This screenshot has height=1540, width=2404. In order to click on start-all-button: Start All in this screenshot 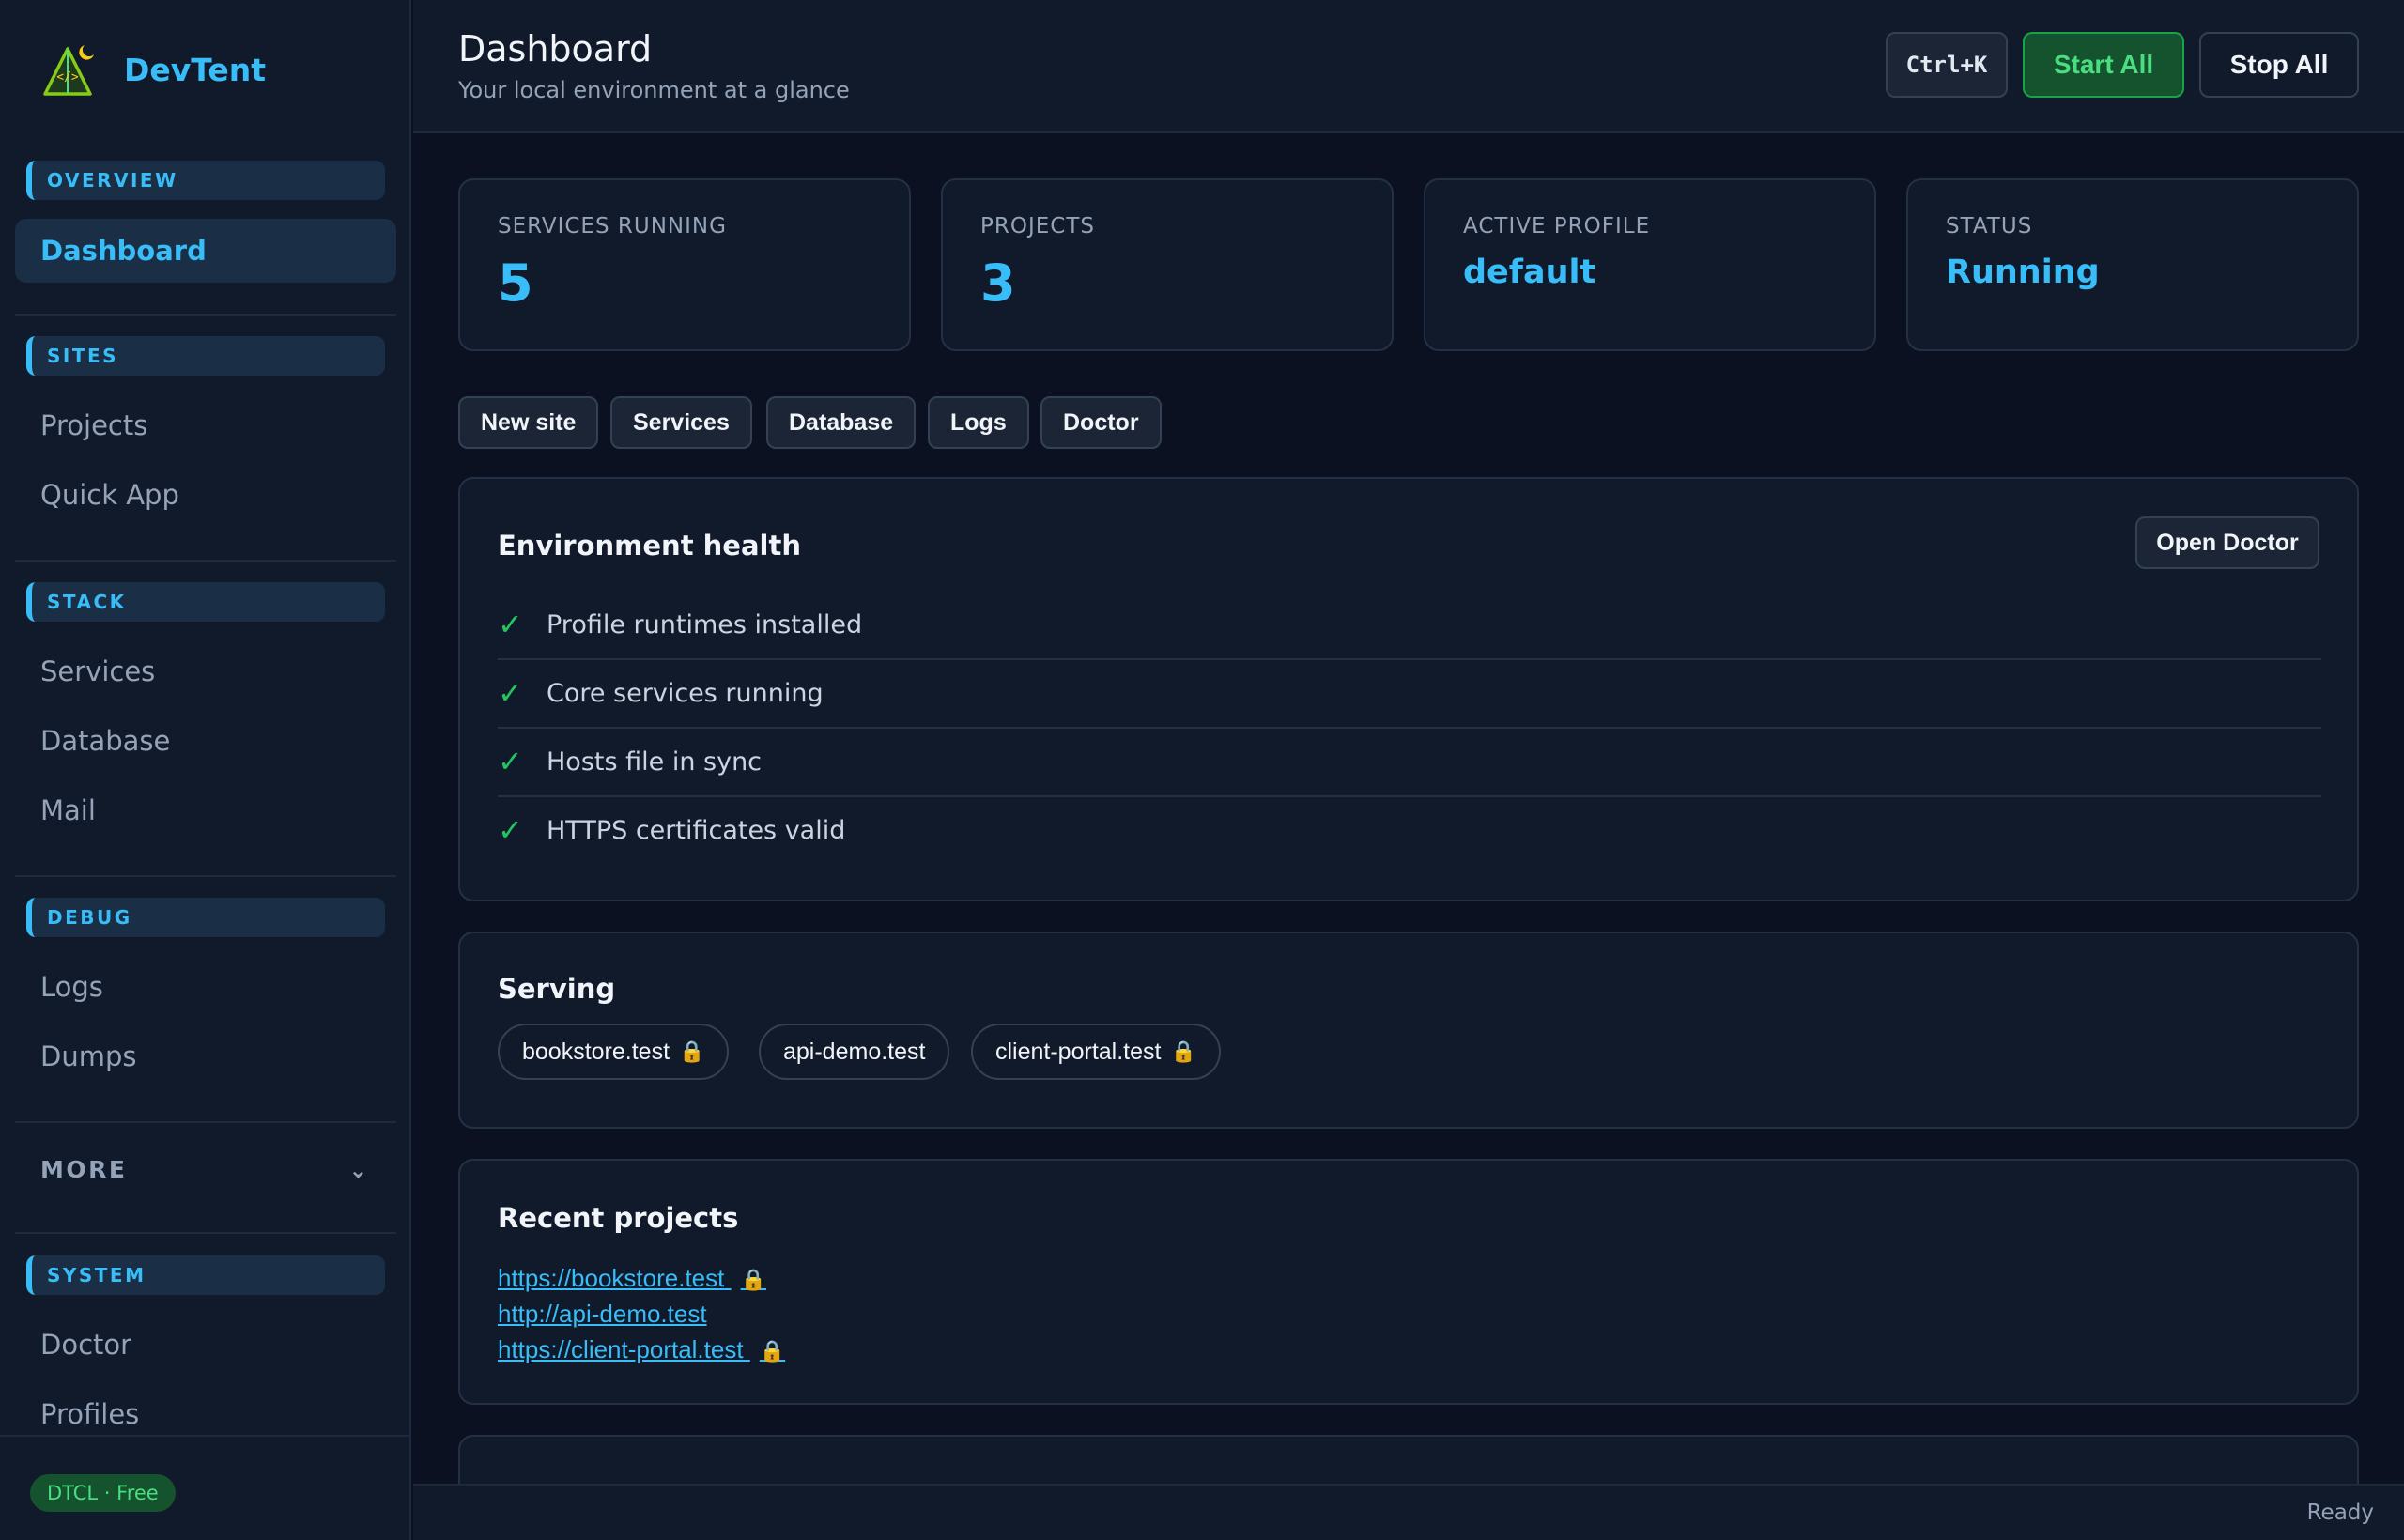, I will do `click(2103, 65)`.